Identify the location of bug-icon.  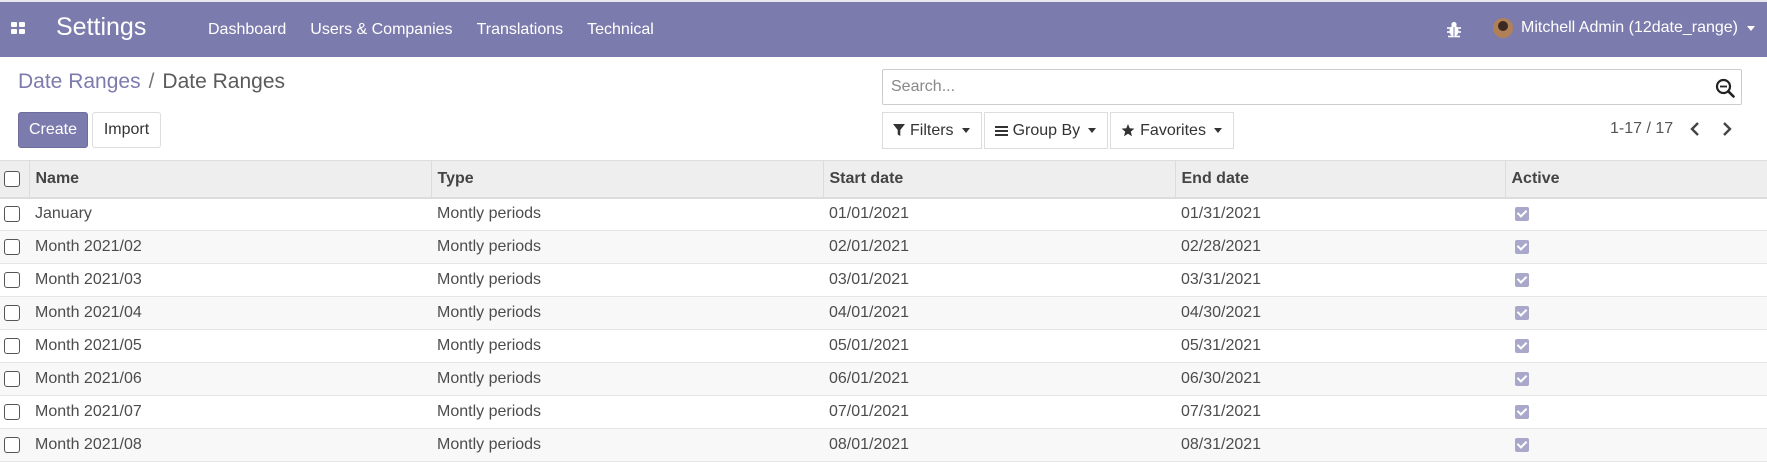
(1454, 29).